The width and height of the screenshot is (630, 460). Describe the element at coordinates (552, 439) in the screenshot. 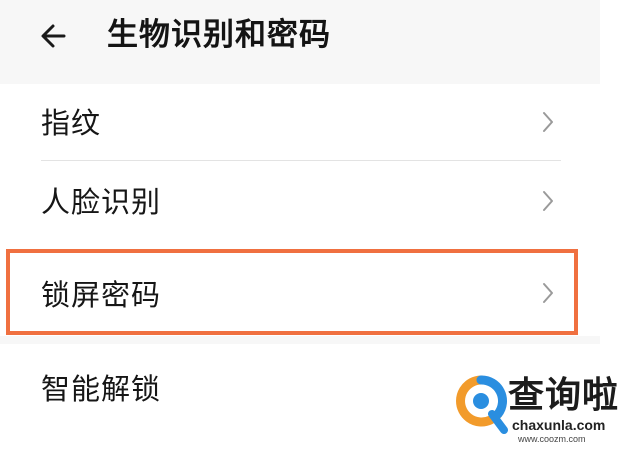

I see `watermark-url: www.coozm.com` at that location.